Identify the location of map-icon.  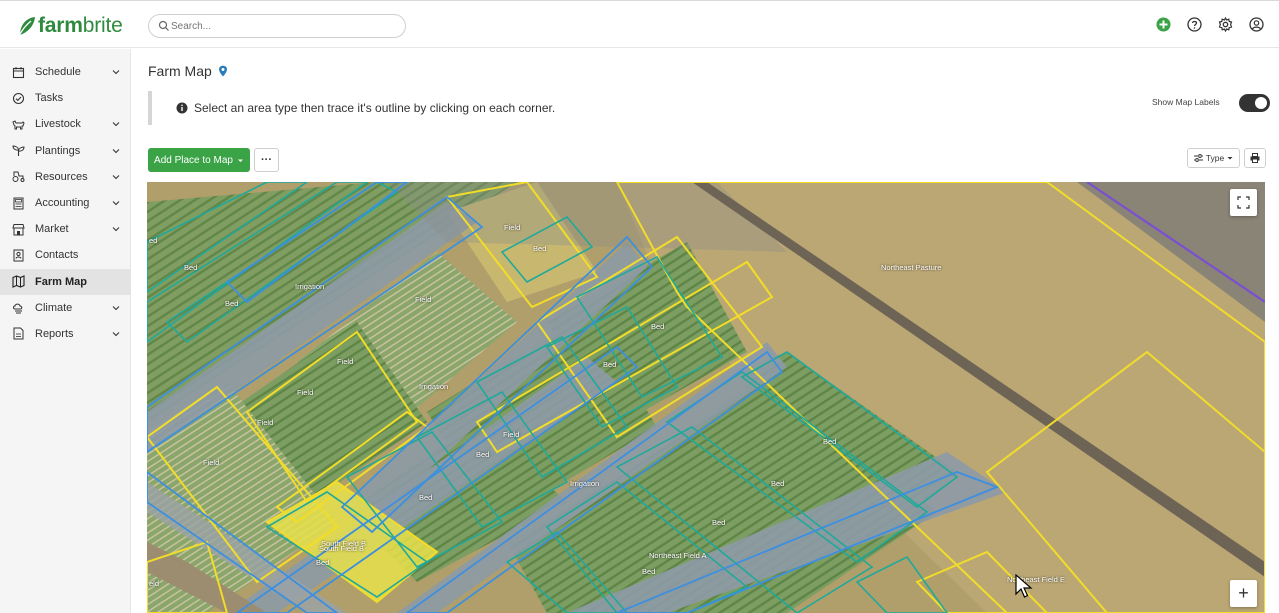
(18, 281).